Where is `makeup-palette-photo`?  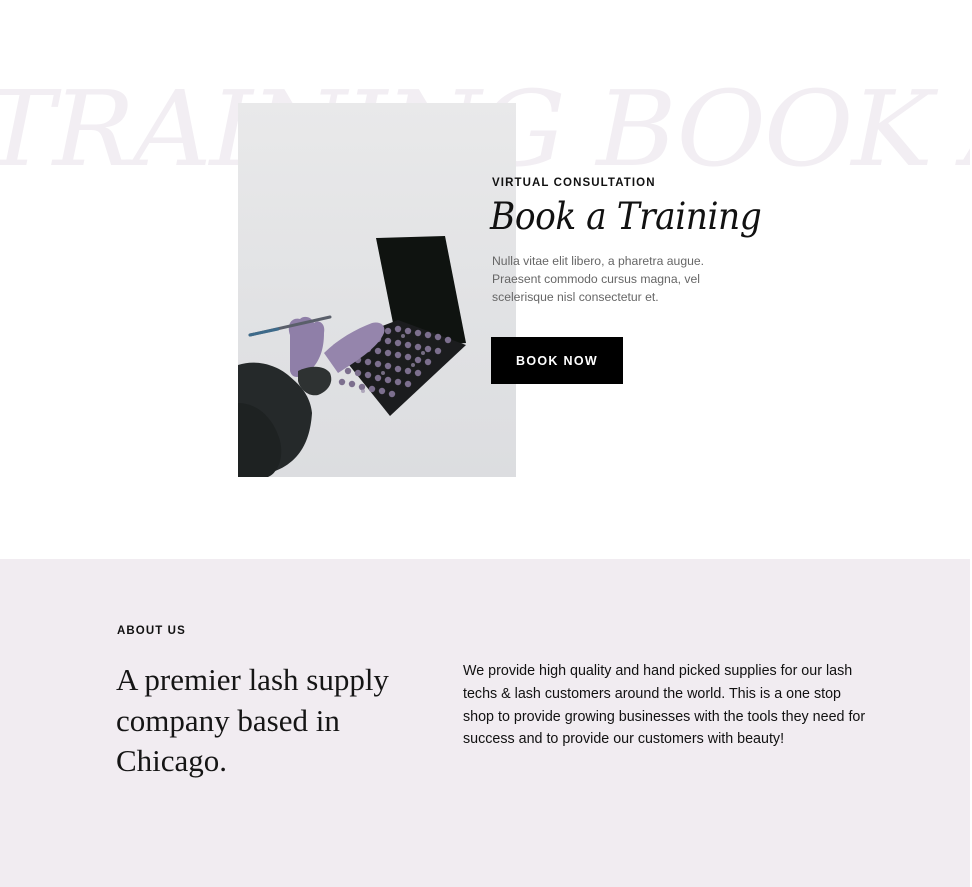 makeup-palette-photo is located at coordinates (377, 290).